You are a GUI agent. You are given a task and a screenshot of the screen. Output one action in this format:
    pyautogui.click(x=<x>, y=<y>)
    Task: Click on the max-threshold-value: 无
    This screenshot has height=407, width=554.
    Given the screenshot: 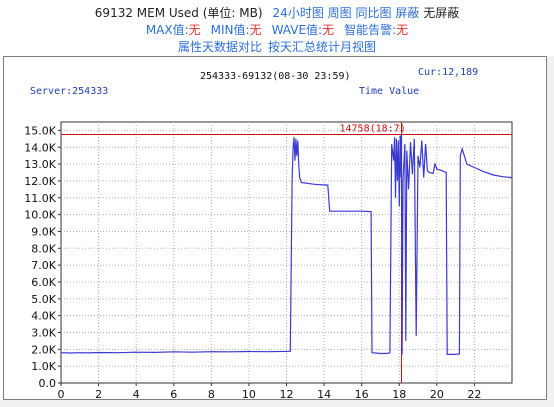 What is the action you would take?
    pyautogui.click(x=194, y=30)
    